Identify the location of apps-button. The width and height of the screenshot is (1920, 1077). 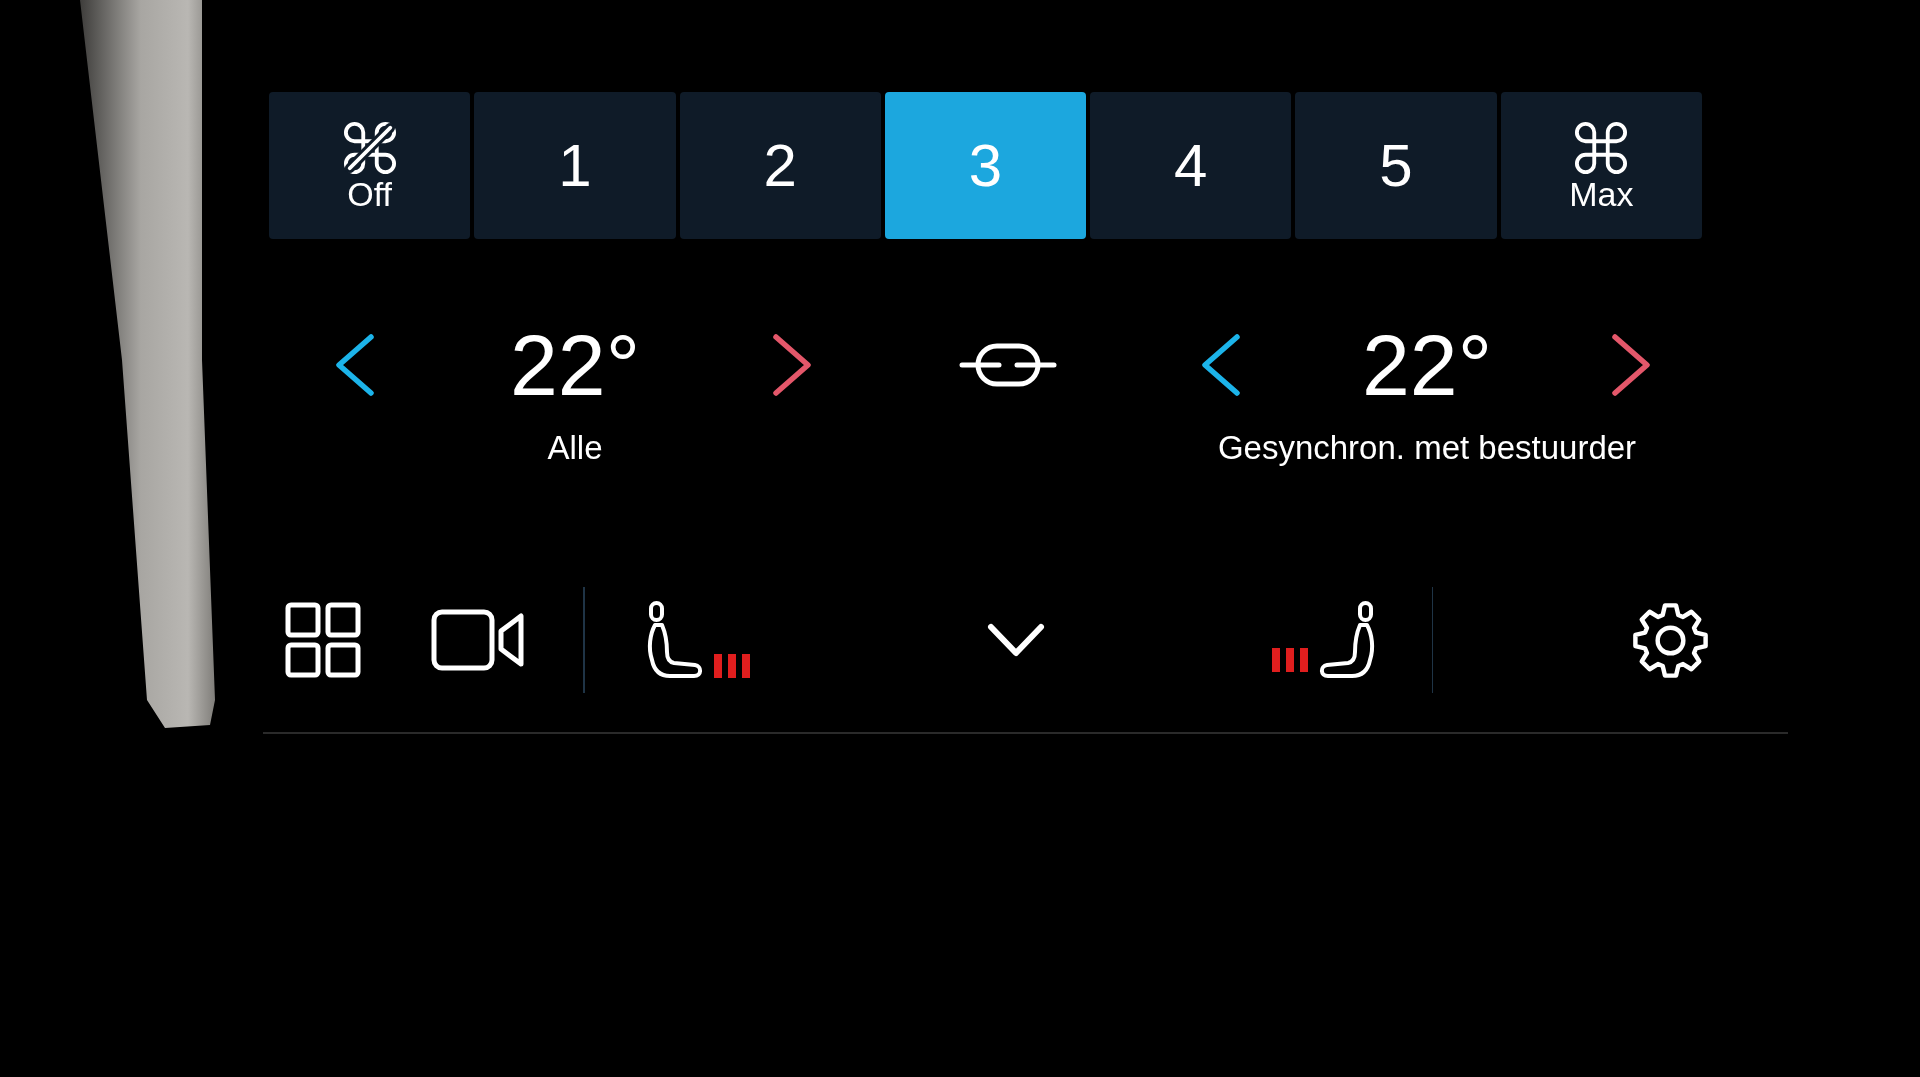
(323, 640).